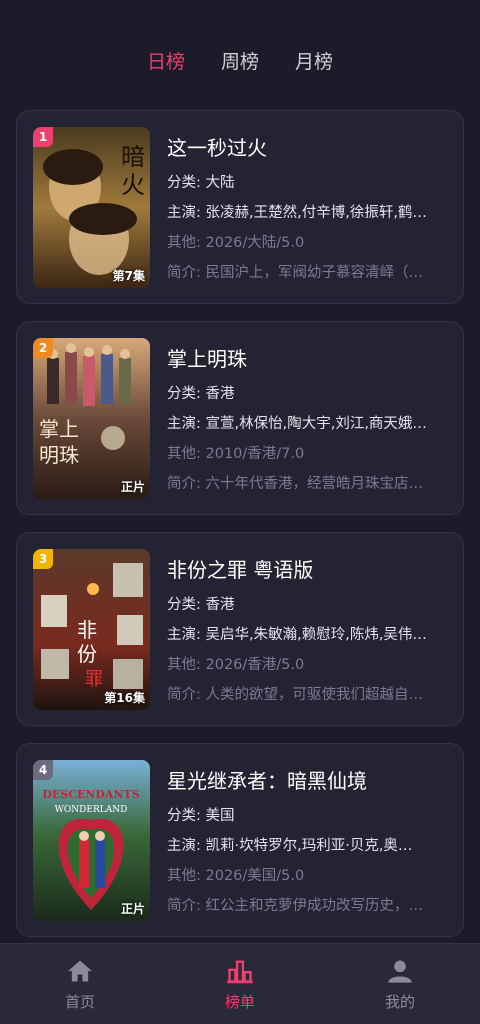 This screenshot has height=1024, width=480. What do you see at coordinates (133, 157) in the screenshot?
I see `svg-text: 暗` at bounding box center [133, 157].